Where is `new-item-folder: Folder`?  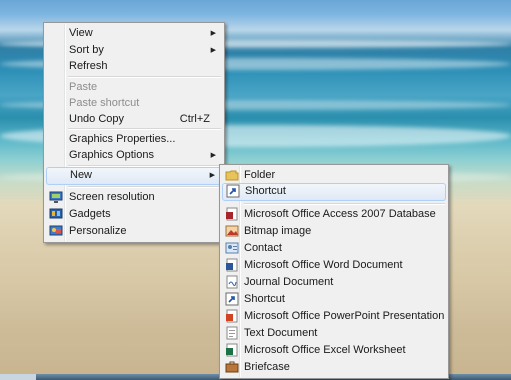 new-item-folder: Folder is located at coordinates (334, 175).